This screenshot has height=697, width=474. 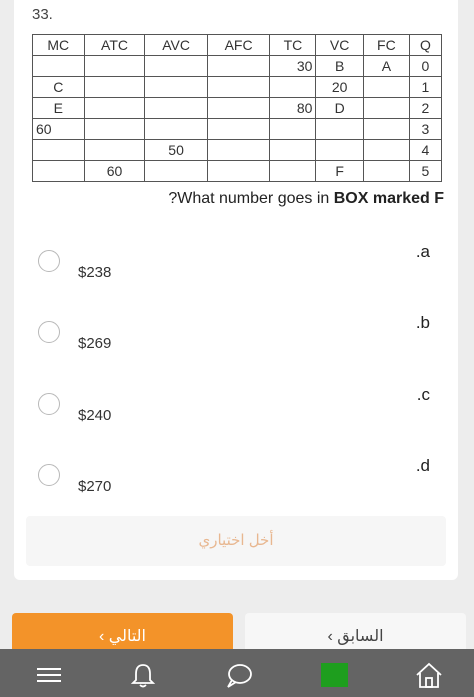 I want to click on header-fc: FC, so click(x=386, y=45).